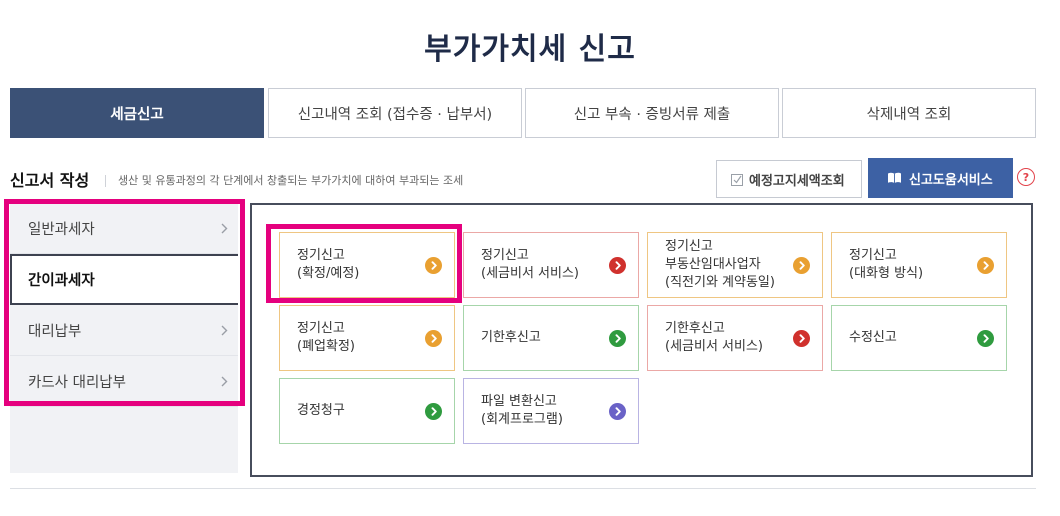 The image size is (1060, 516). I want to click on sidebar-item-general-taxpayer: 일반과세자, so click(124, 228).